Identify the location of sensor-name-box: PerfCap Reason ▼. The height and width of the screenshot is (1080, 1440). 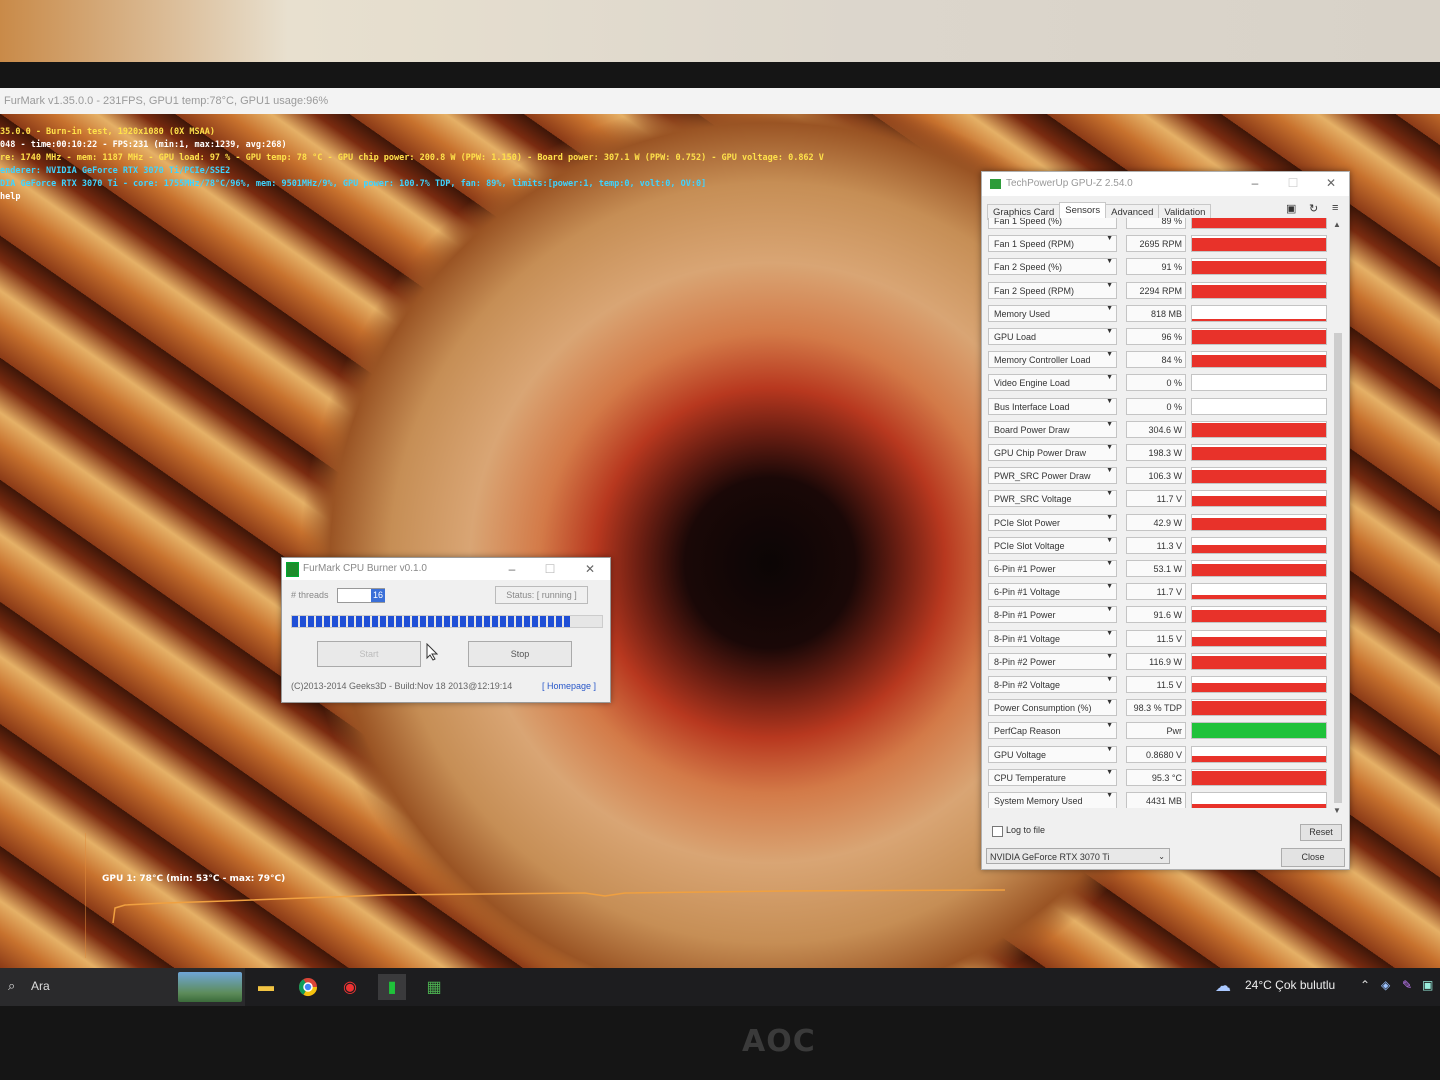
(1052, 731).